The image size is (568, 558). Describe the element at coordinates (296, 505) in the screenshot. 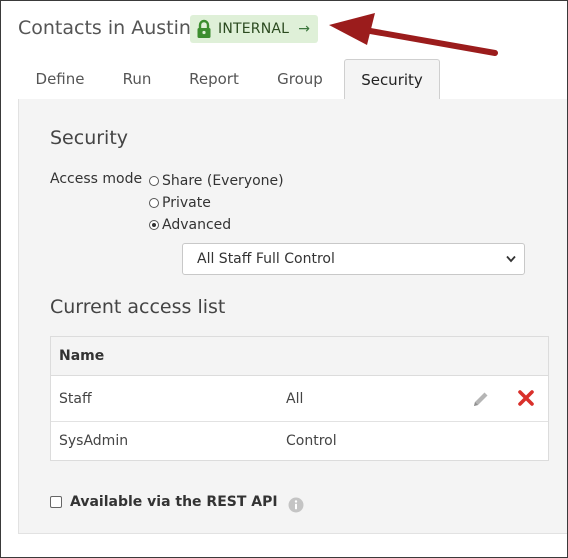

I see `info-icon` at that location.